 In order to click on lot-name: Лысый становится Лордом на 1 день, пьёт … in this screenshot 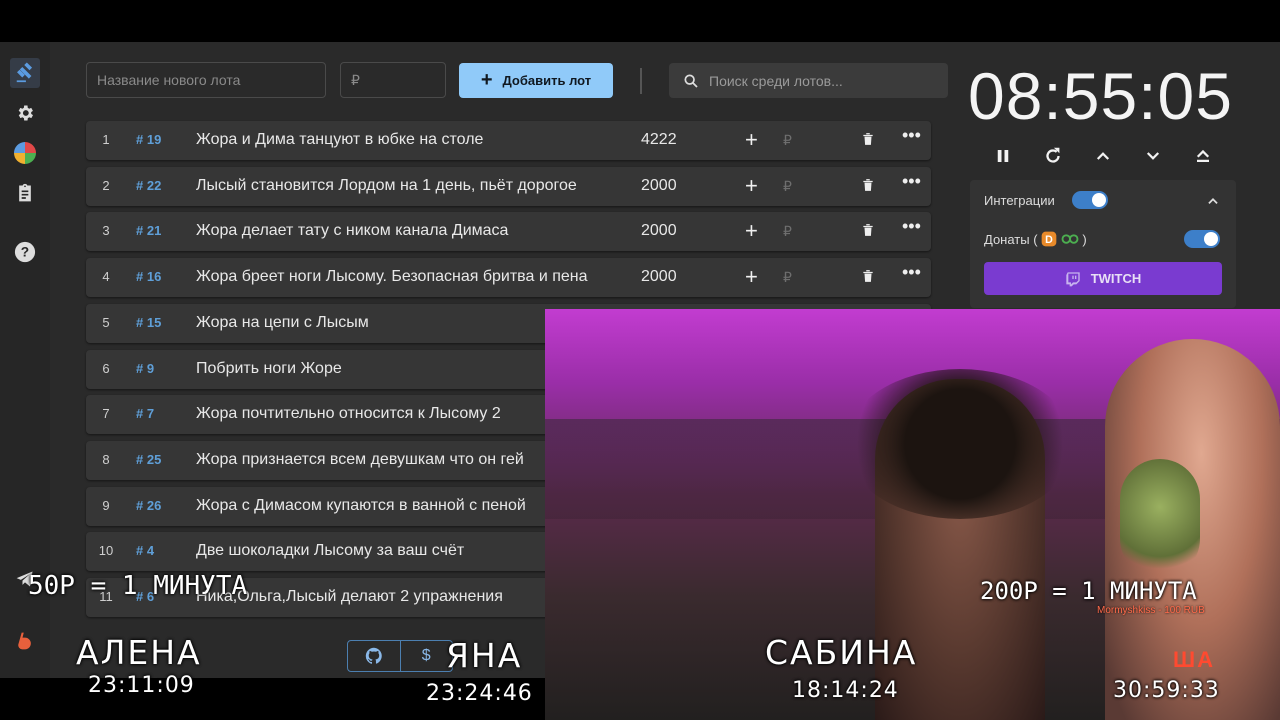, I will do `click(402, 186)`.